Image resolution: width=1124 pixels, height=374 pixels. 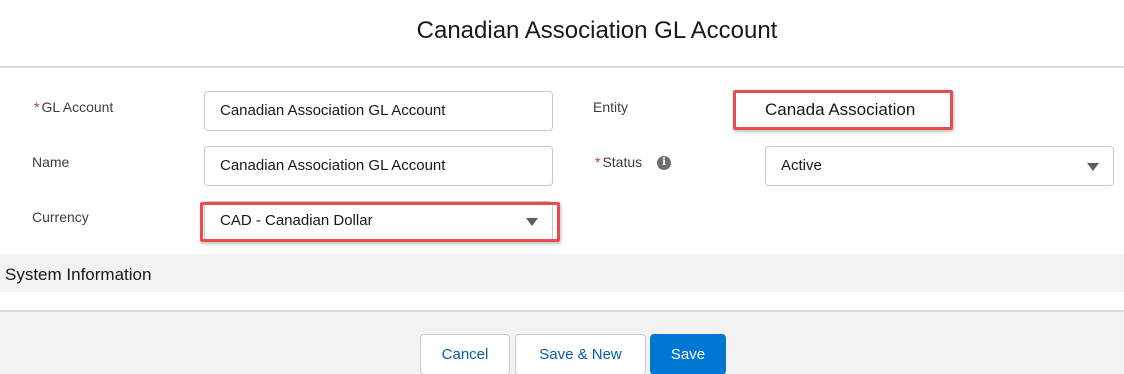 What do you see at coordinates (380, 222) in the screenshot?
I see `currency-highlight-box` at bounding box center [380, 222].